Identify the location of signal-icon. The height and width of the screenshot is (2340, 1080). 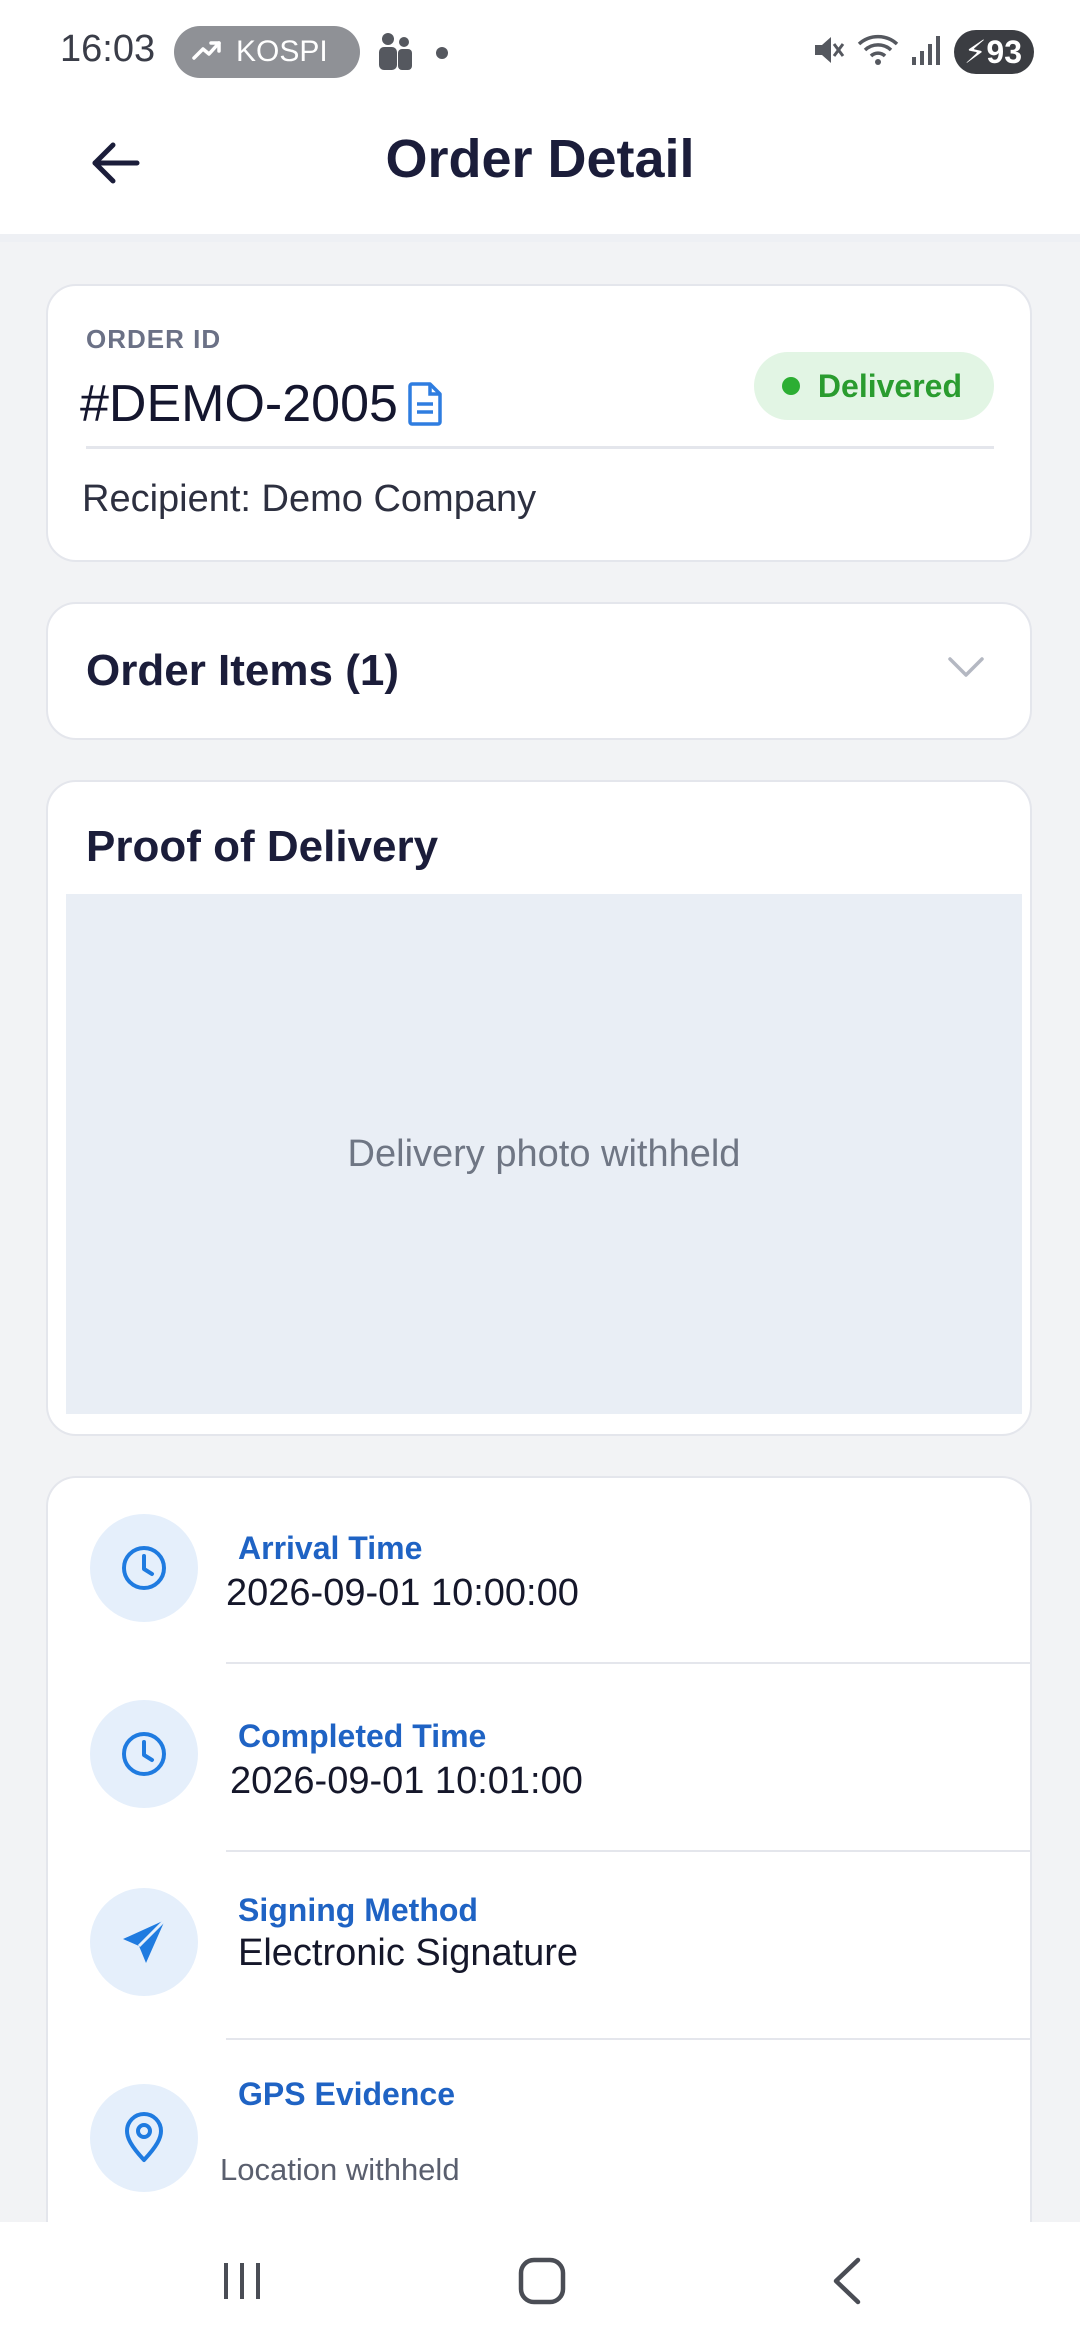
(927, 52).